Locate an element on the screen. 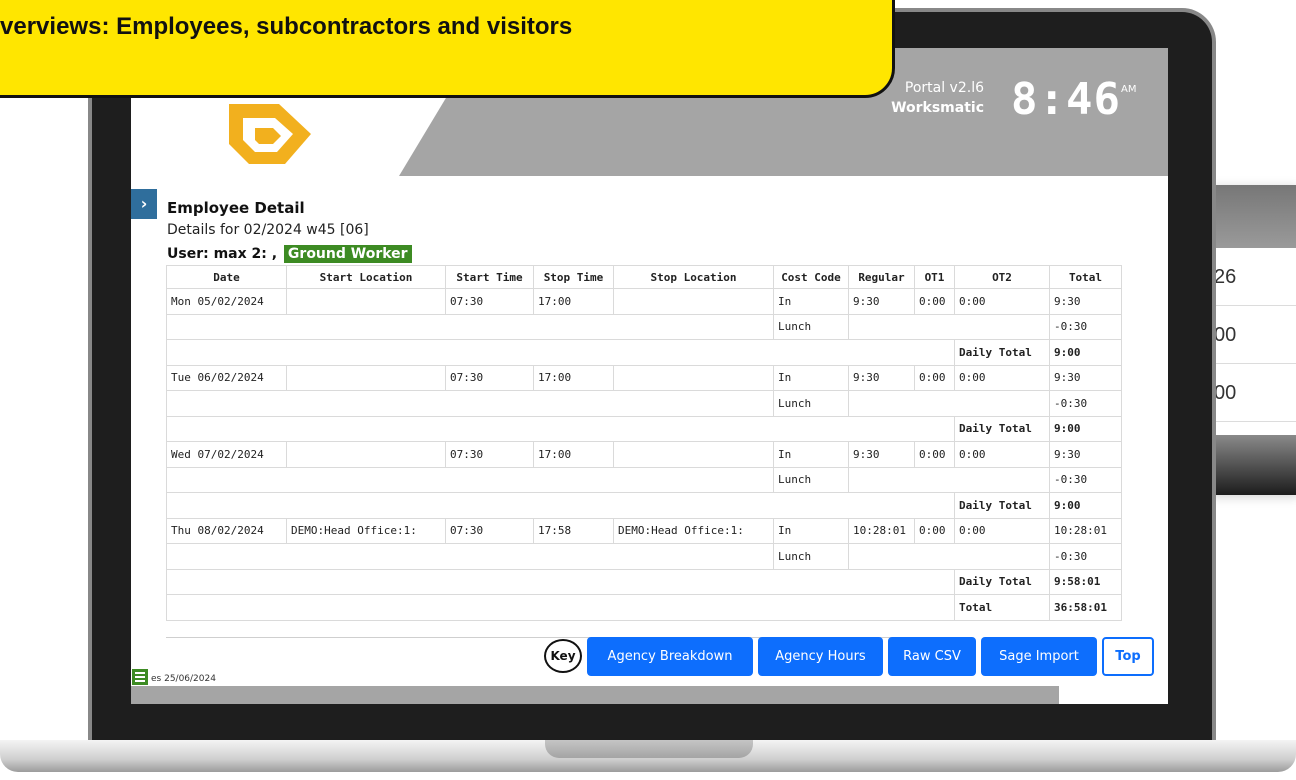  table-row: Daily Total 9:58:01 is located at coordinates (644, 581).